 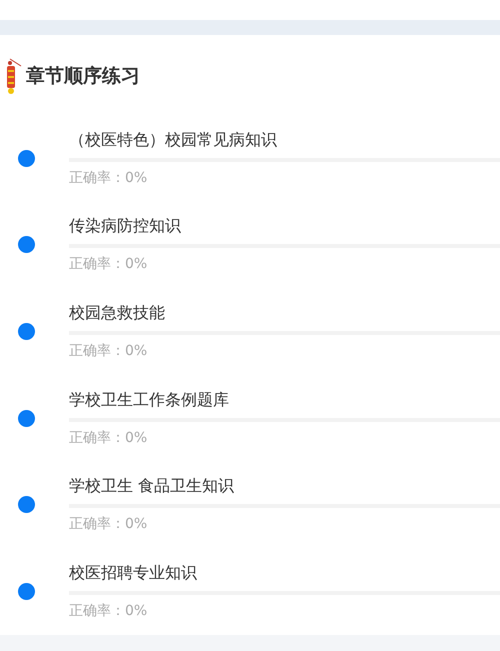 I want to click on chapter-title: 传染病防控知识, so click(x=284, y=226).